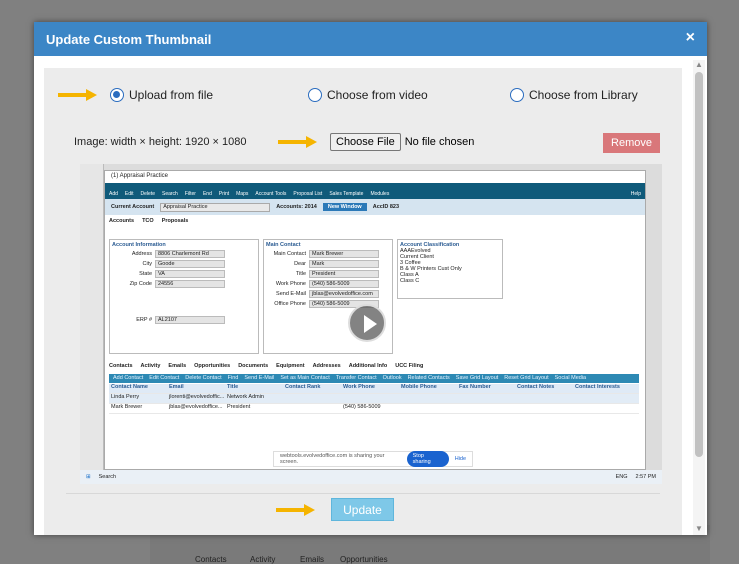 This screenshot has height=564, width=739. What do you see at coordinates (344, 207) in the screenshot?
I see `thumb-new-window: New Window` at bounding box center [344, 207].